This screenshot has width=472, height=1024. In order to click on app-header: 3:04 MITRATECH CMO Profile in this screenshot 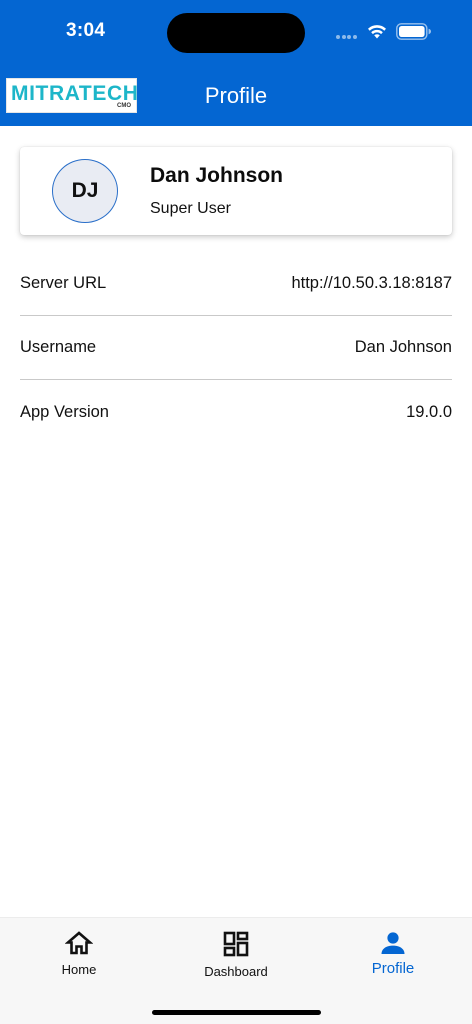, I will do `click(236, 63)`.